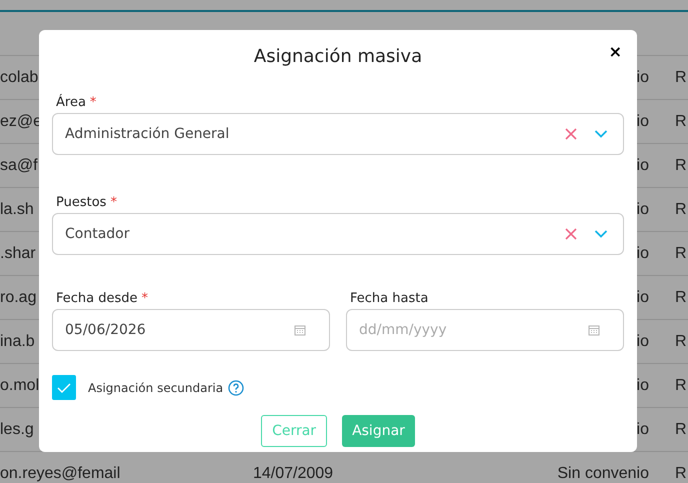 Image resolution: width=688 pixels, height=483 pixels. I want to click on table-cell: ina.b, so click(17, 341).